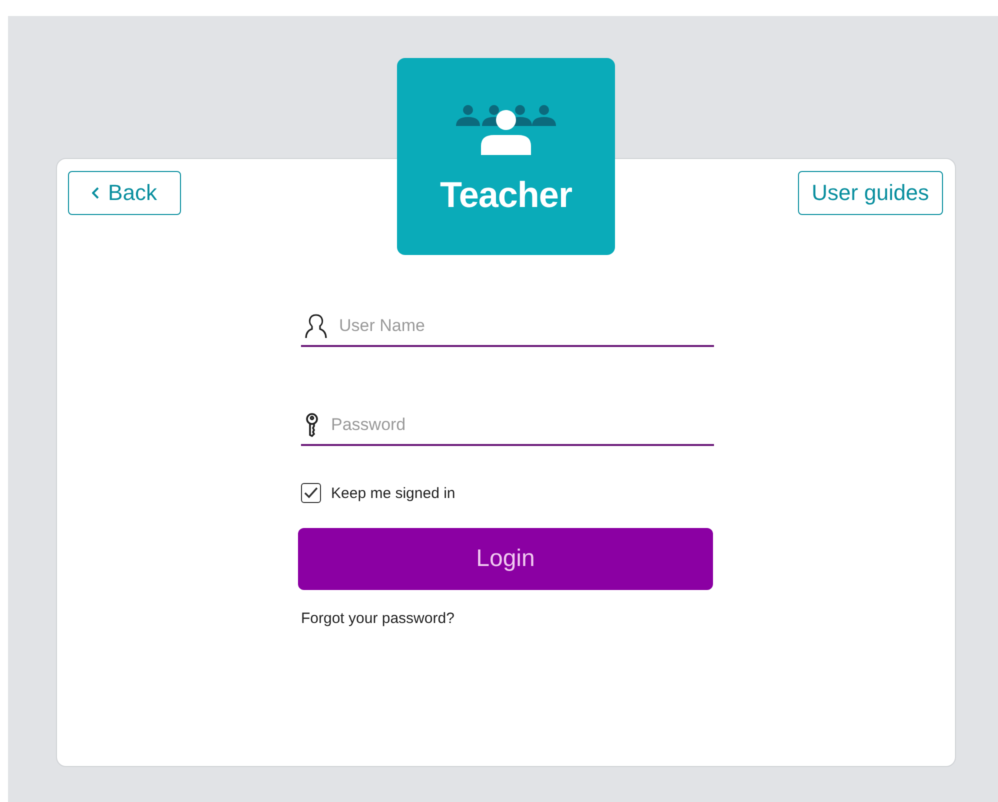 This screenshot has width=998, height=802. What do you see at coordinates (393, 493) in the screenshot?
I see `checkbox-label: Keep me signed in` at bounding box center [393, 493].